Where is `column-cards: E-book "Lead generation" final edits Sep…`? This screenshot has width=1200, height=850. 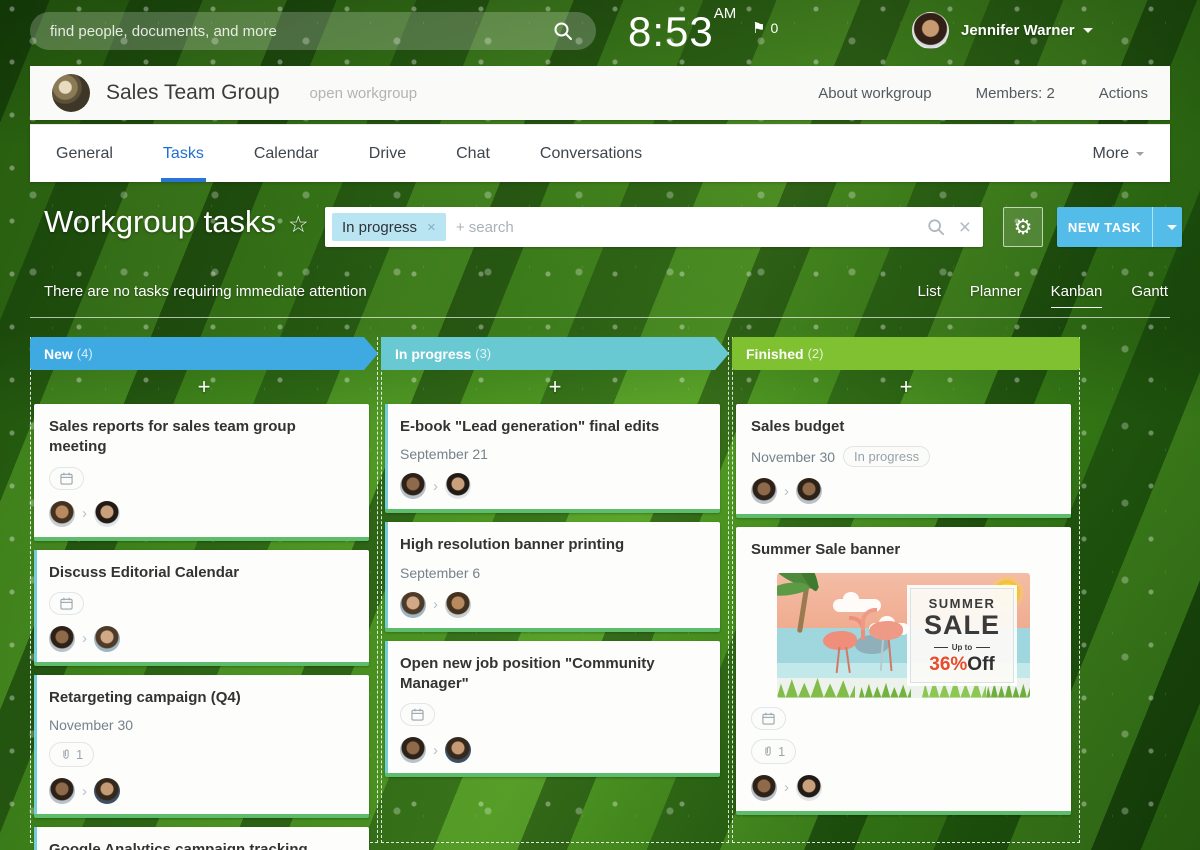 column-cards: E-book "Lead generation" final edits Sep… is located at coordinates (555, 590).